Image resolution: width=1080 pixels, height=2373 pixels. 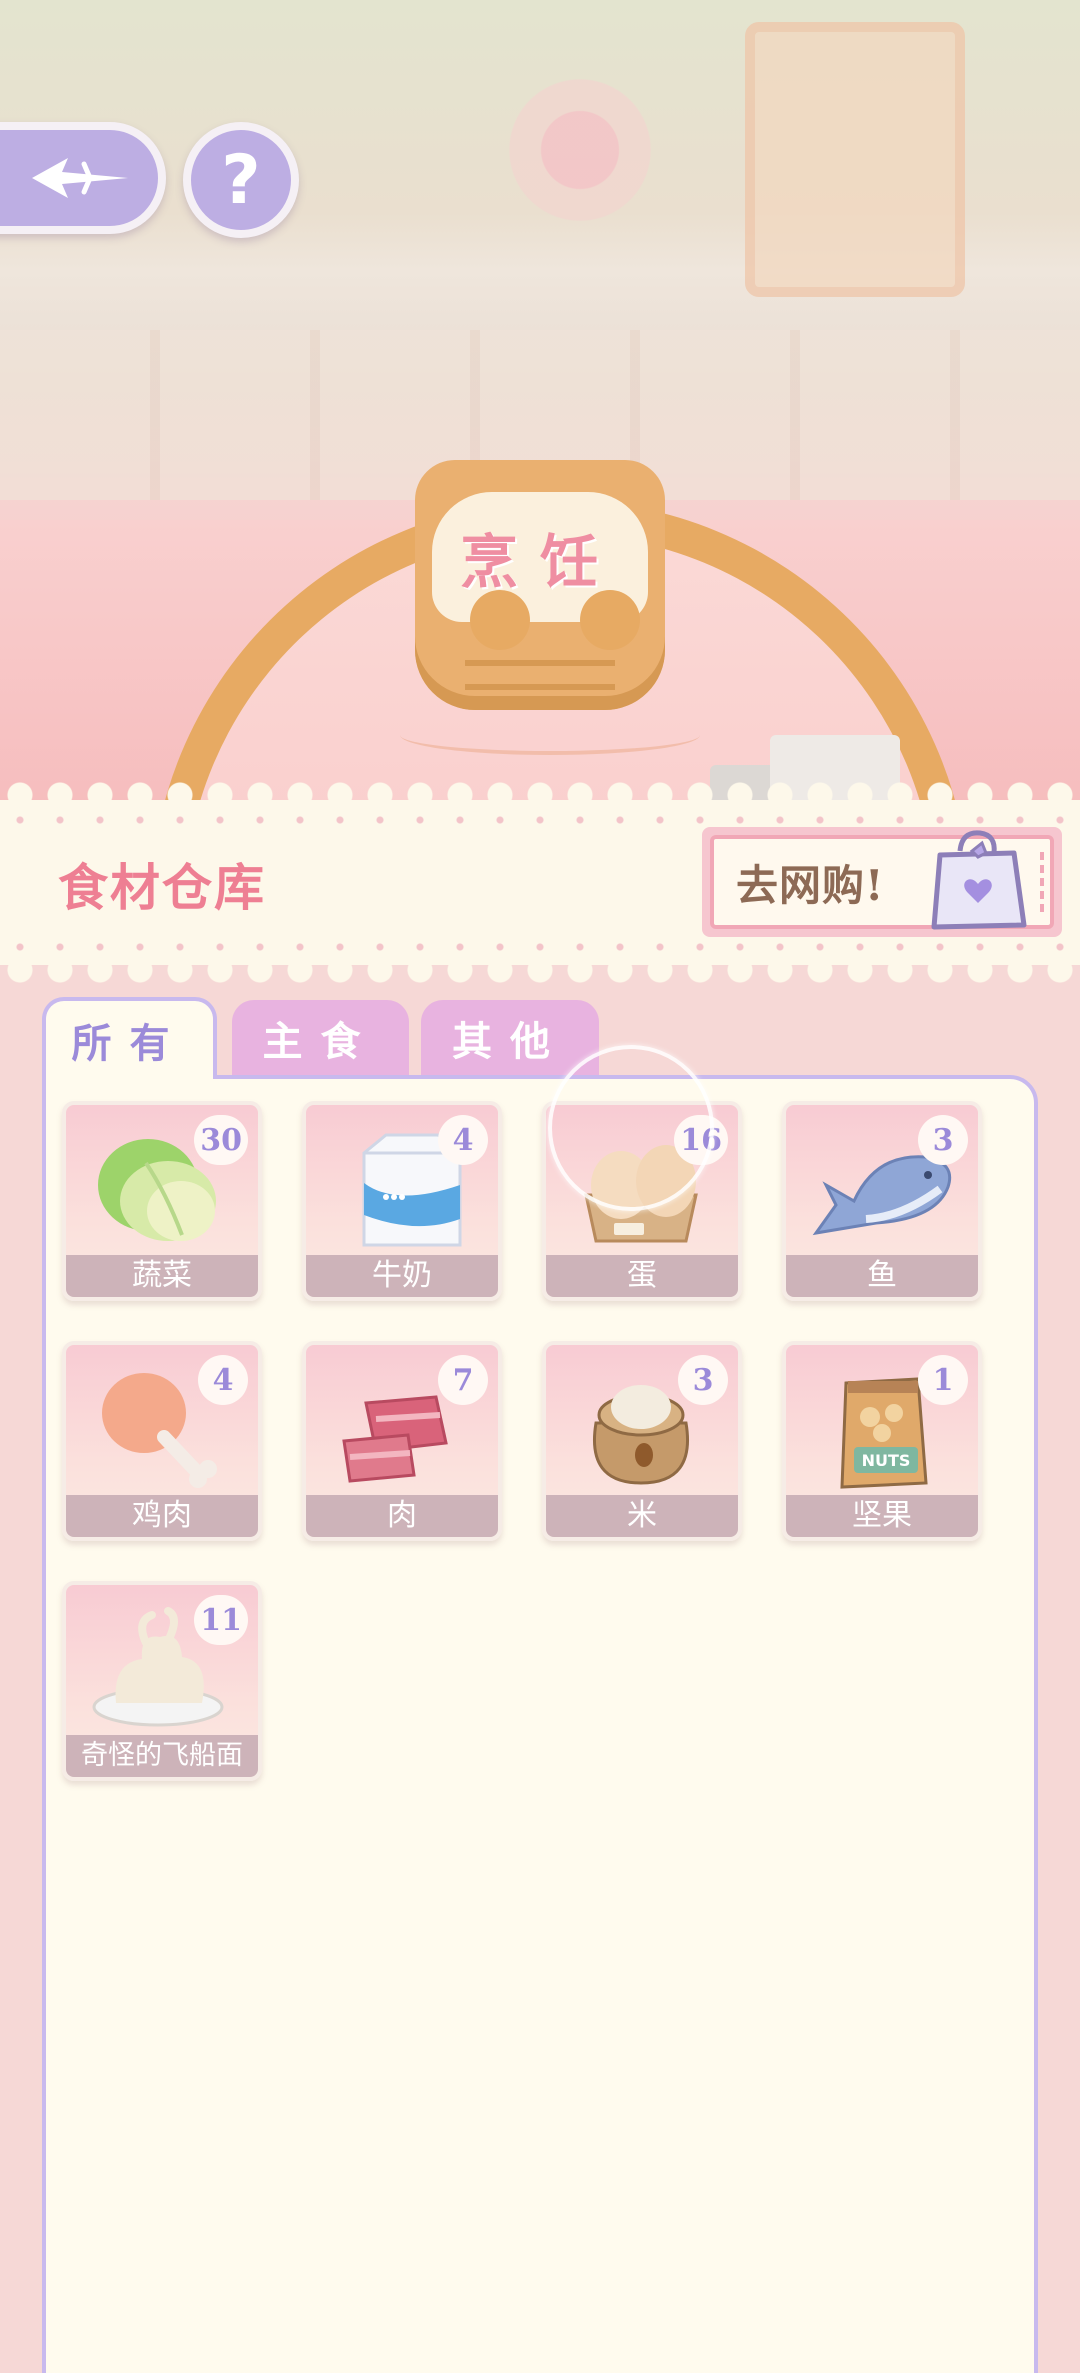 I want to click on item-label: 牛奶, so click(x=402, y=1276).